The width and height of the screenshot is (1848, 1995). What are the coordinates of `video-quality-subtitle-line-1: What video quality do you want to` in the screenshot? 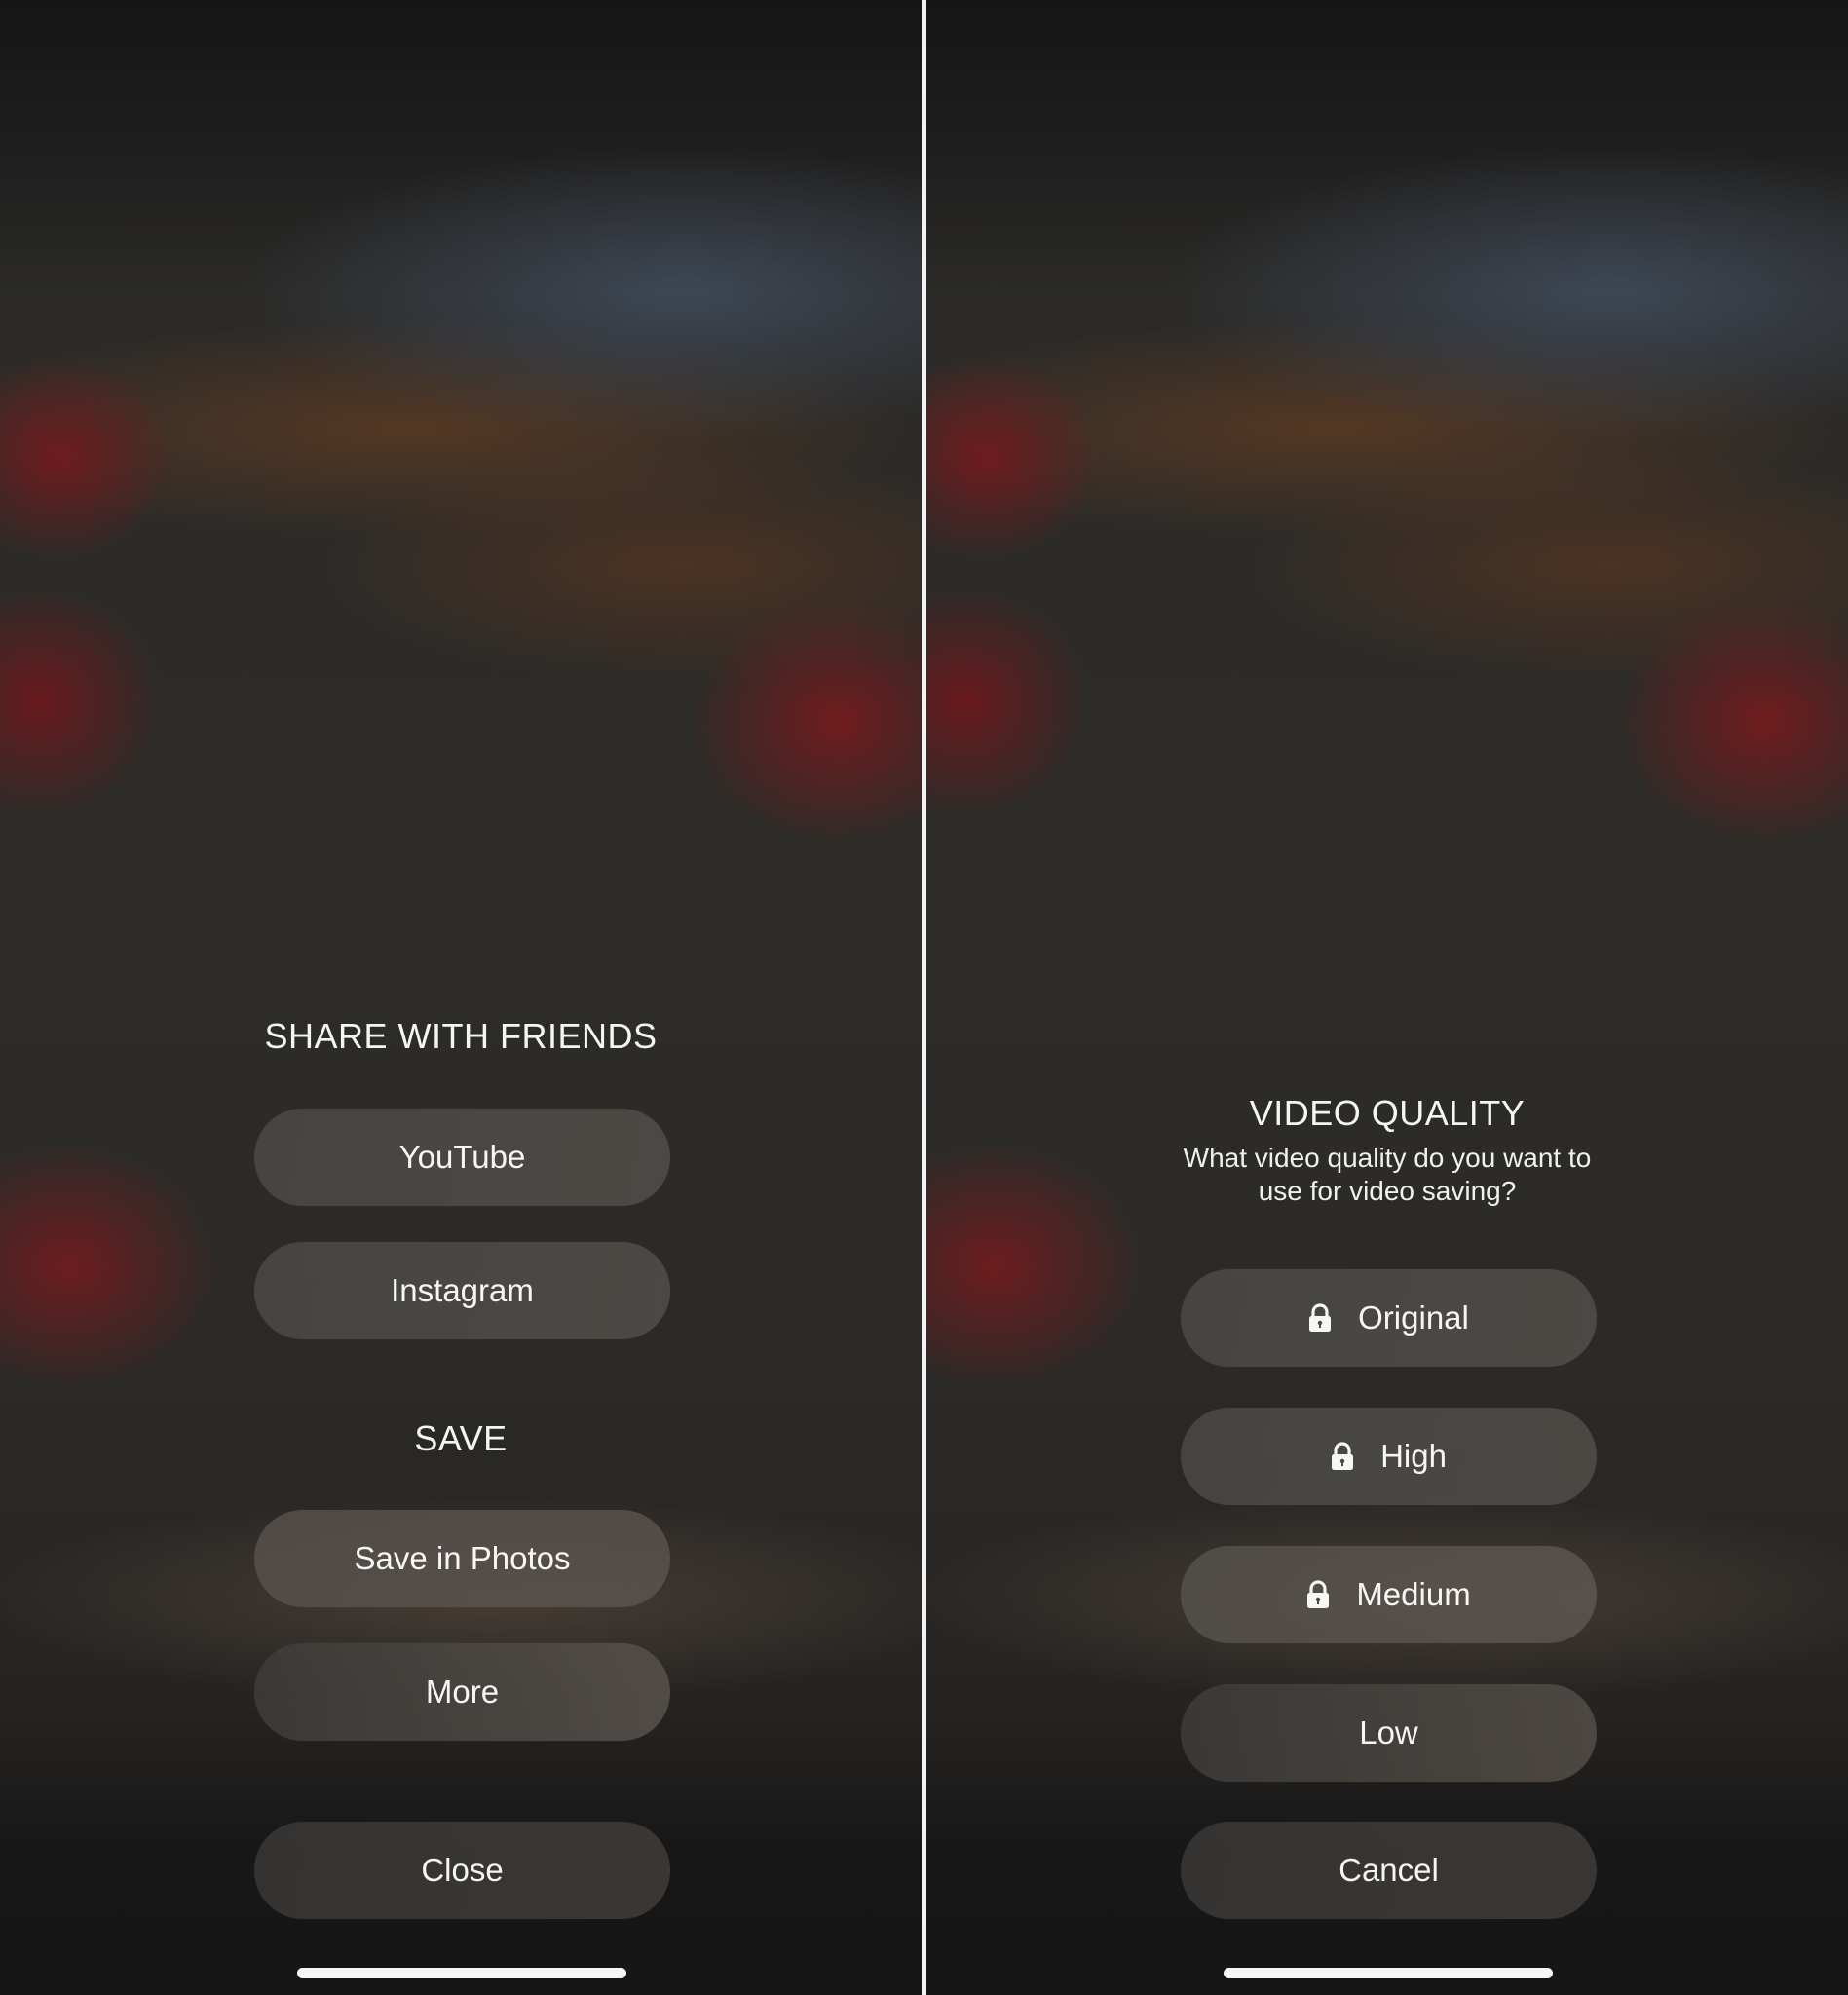 It's located at (1387, 1158).